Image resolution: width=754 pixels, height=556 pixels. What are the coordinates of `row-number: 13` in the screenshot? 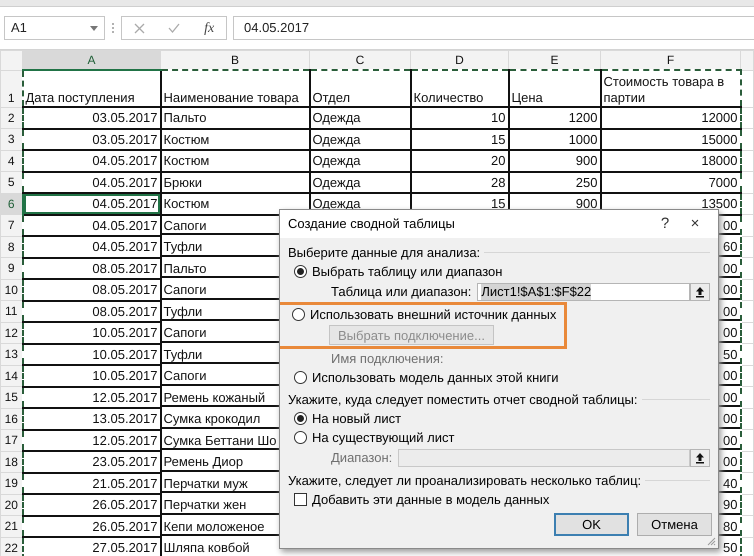 It's located at (11, 354).